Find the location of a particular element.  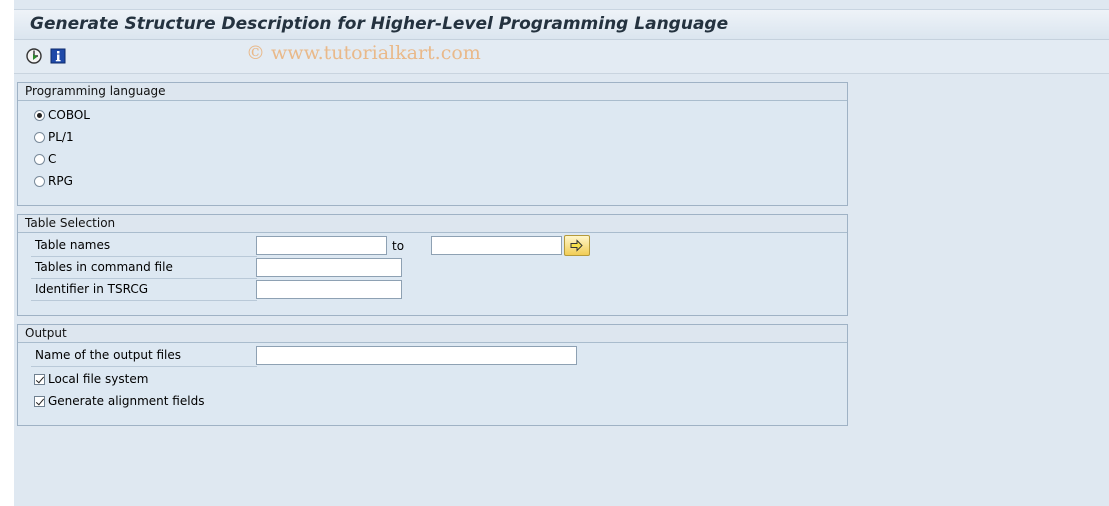

radio-cobol: COBOL is located at coordinates (62, 115).